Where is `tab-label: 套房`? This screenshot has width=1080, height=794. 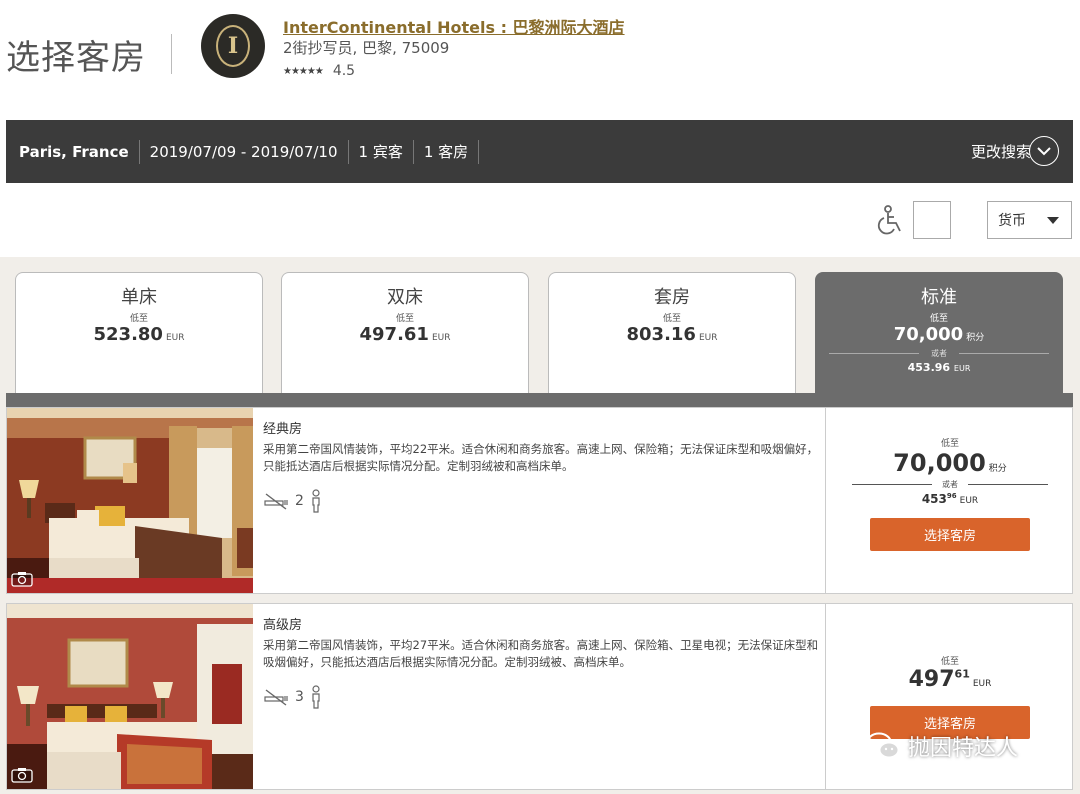 tab-label: 套房 is located at coordinates (672, 297).